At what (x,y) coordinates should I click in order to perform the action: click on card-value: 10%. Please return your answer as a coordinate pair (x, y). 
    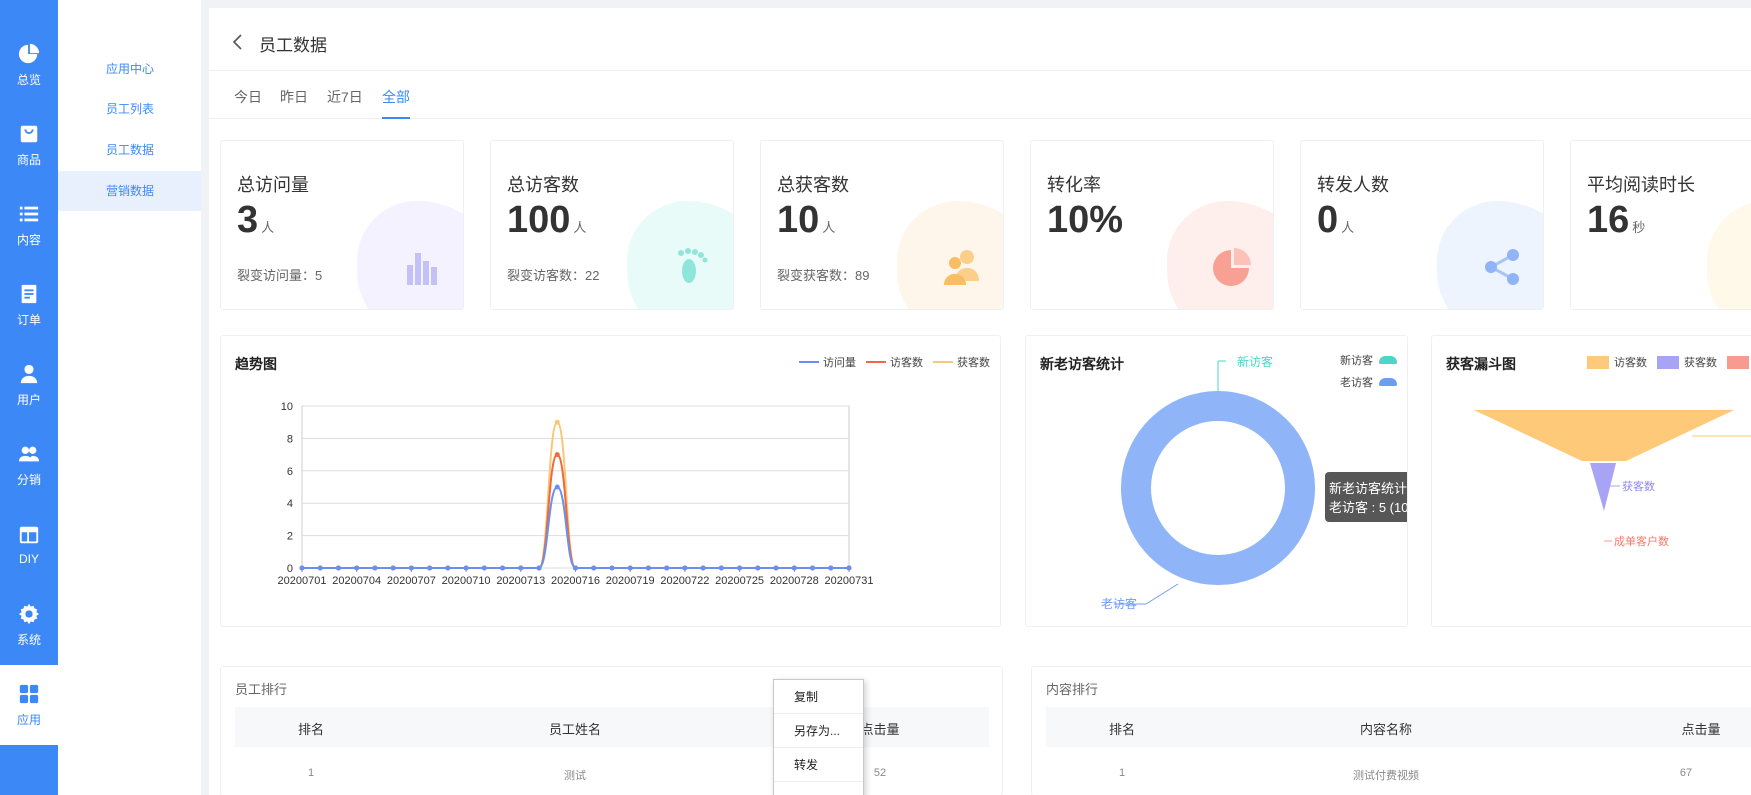
    Looking at the image, I should click on (1085, 220).